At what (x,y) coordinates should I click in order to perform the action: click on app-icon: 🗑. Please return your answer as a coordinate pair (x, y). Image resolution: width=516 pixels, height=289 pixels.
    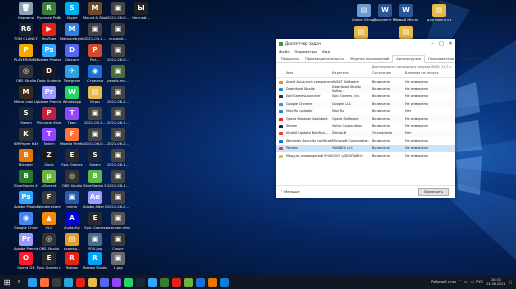
    Looking at the image, I should click on (26, 8).